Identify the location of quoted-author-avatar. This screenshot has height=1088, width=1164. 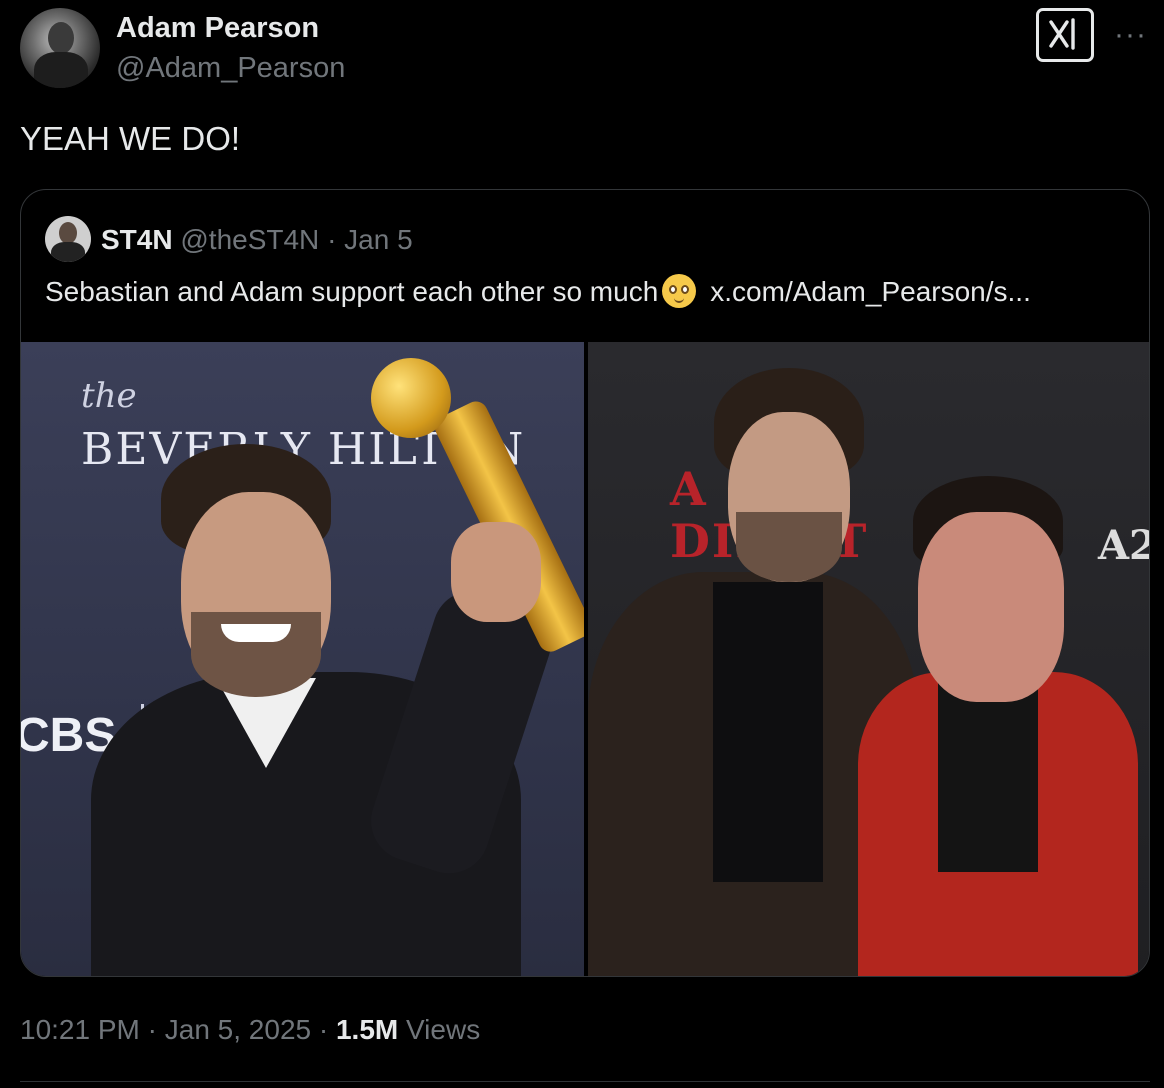
(68, 239).